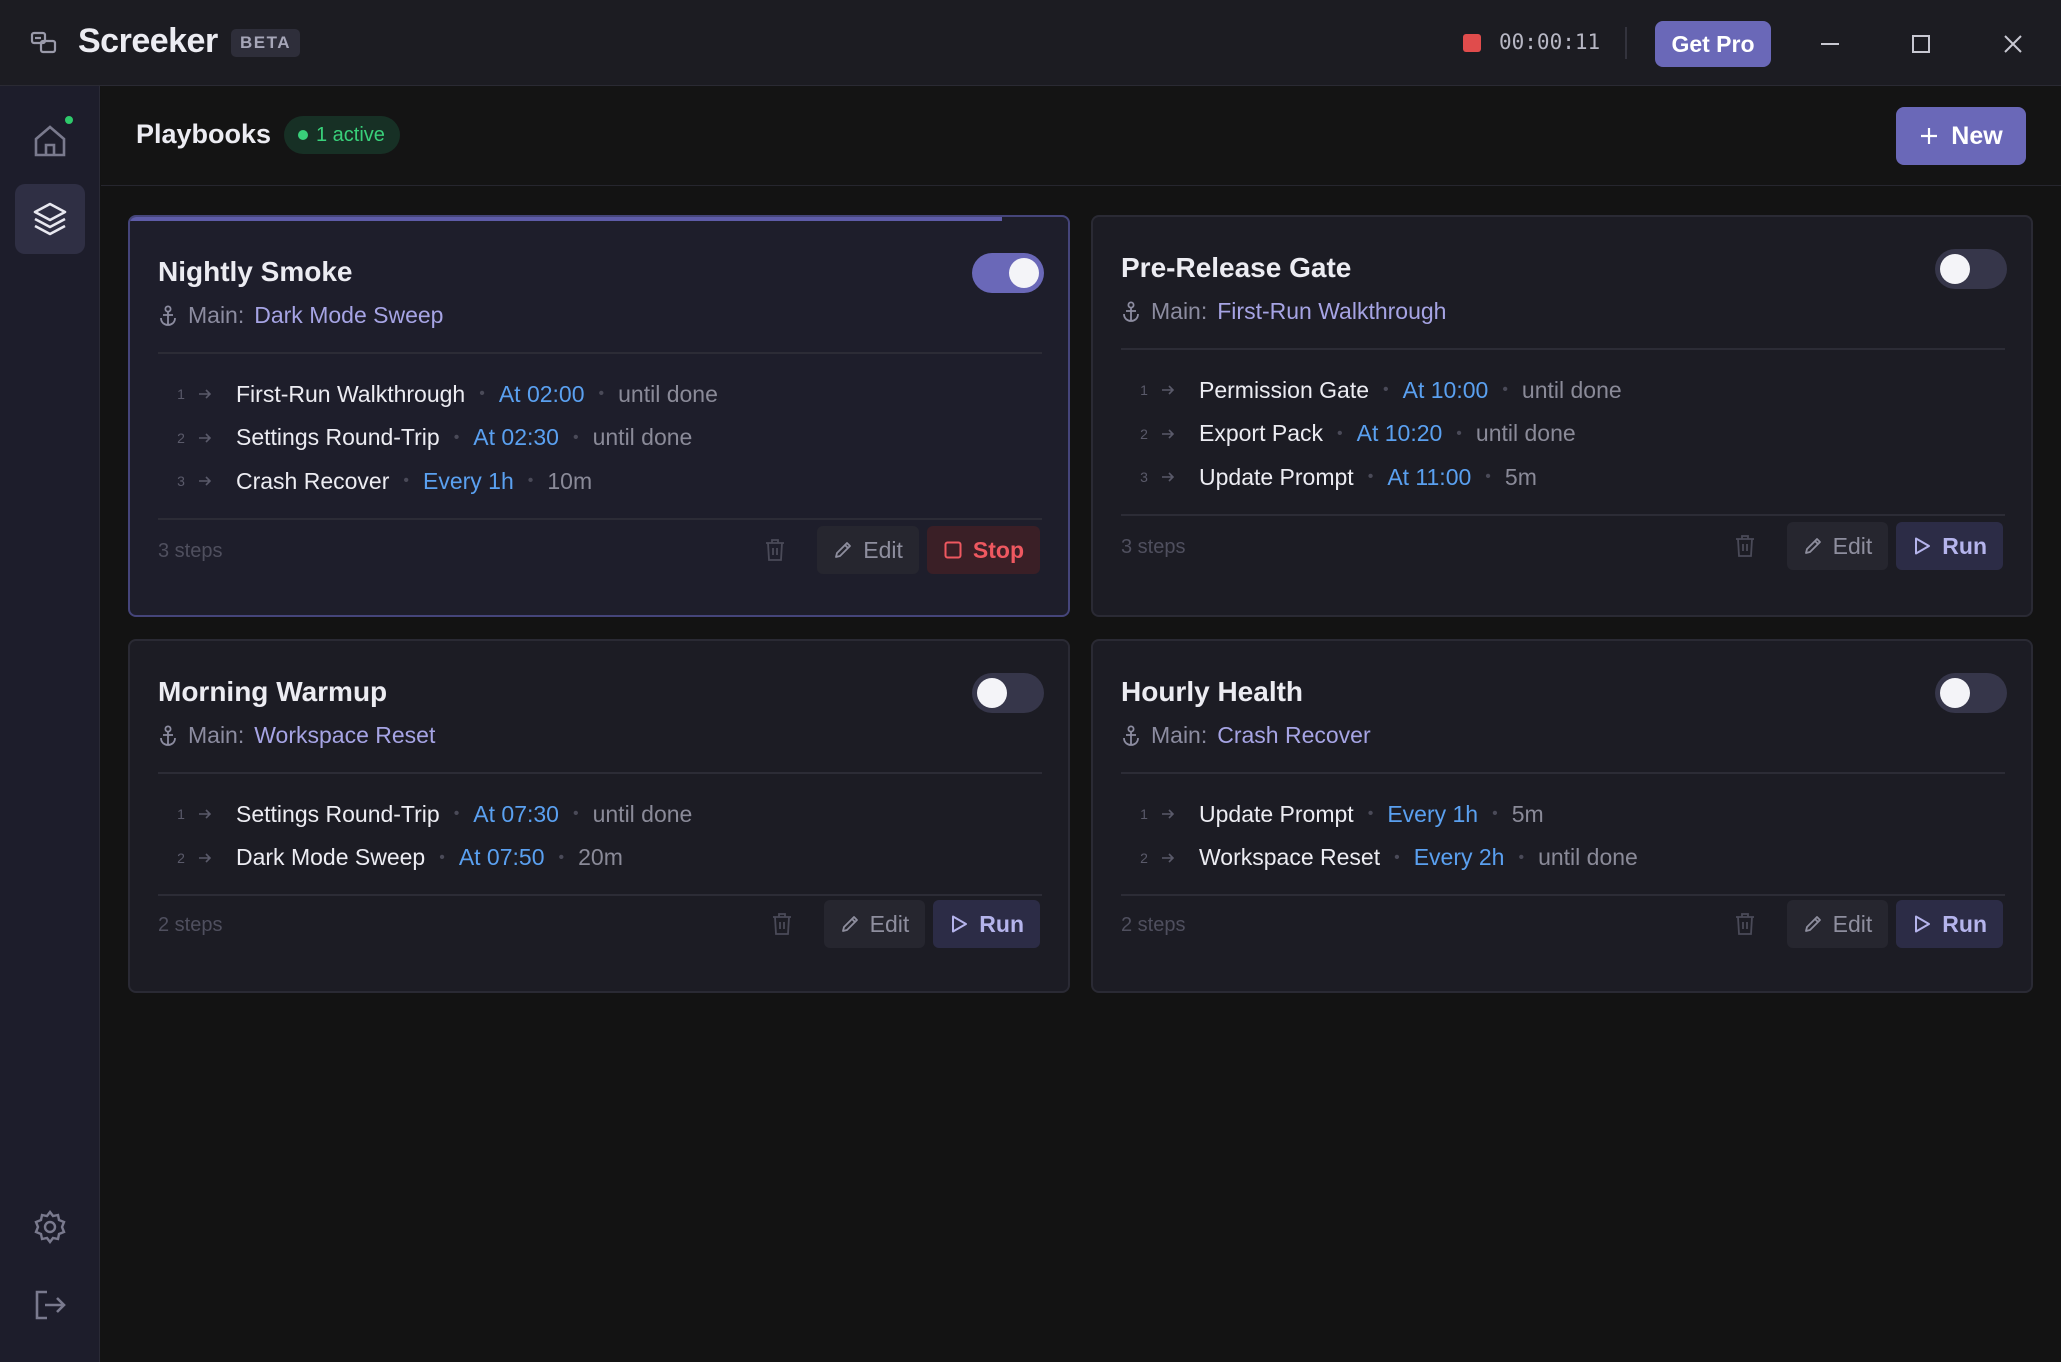  What do you see at coordinates (390, 858) in the screenshot?
I see `step-row: 2 Dark Mode Sweep • At 07:50 • 20m` at bounding box center [390, 858].